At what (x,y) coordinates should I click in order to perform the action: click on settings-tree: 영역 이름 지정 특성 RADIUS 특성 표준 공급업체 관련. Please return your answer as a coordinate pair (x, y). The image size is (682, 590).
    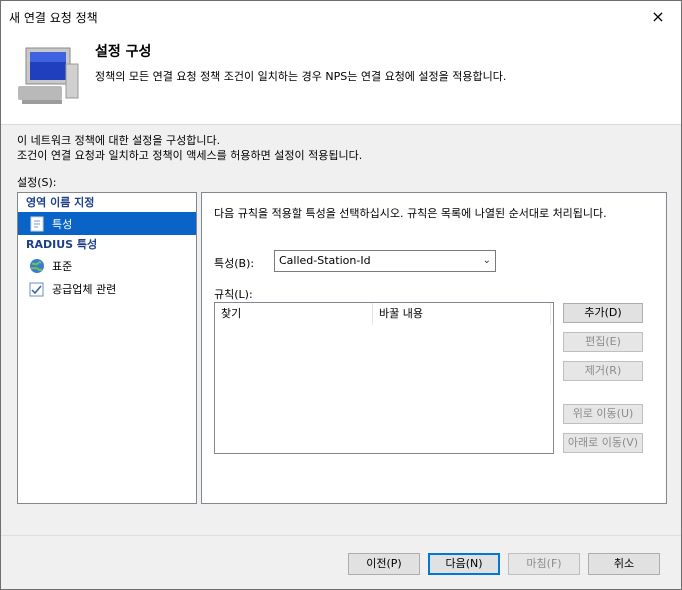
    Looking at the image, I should click on (107, 348).